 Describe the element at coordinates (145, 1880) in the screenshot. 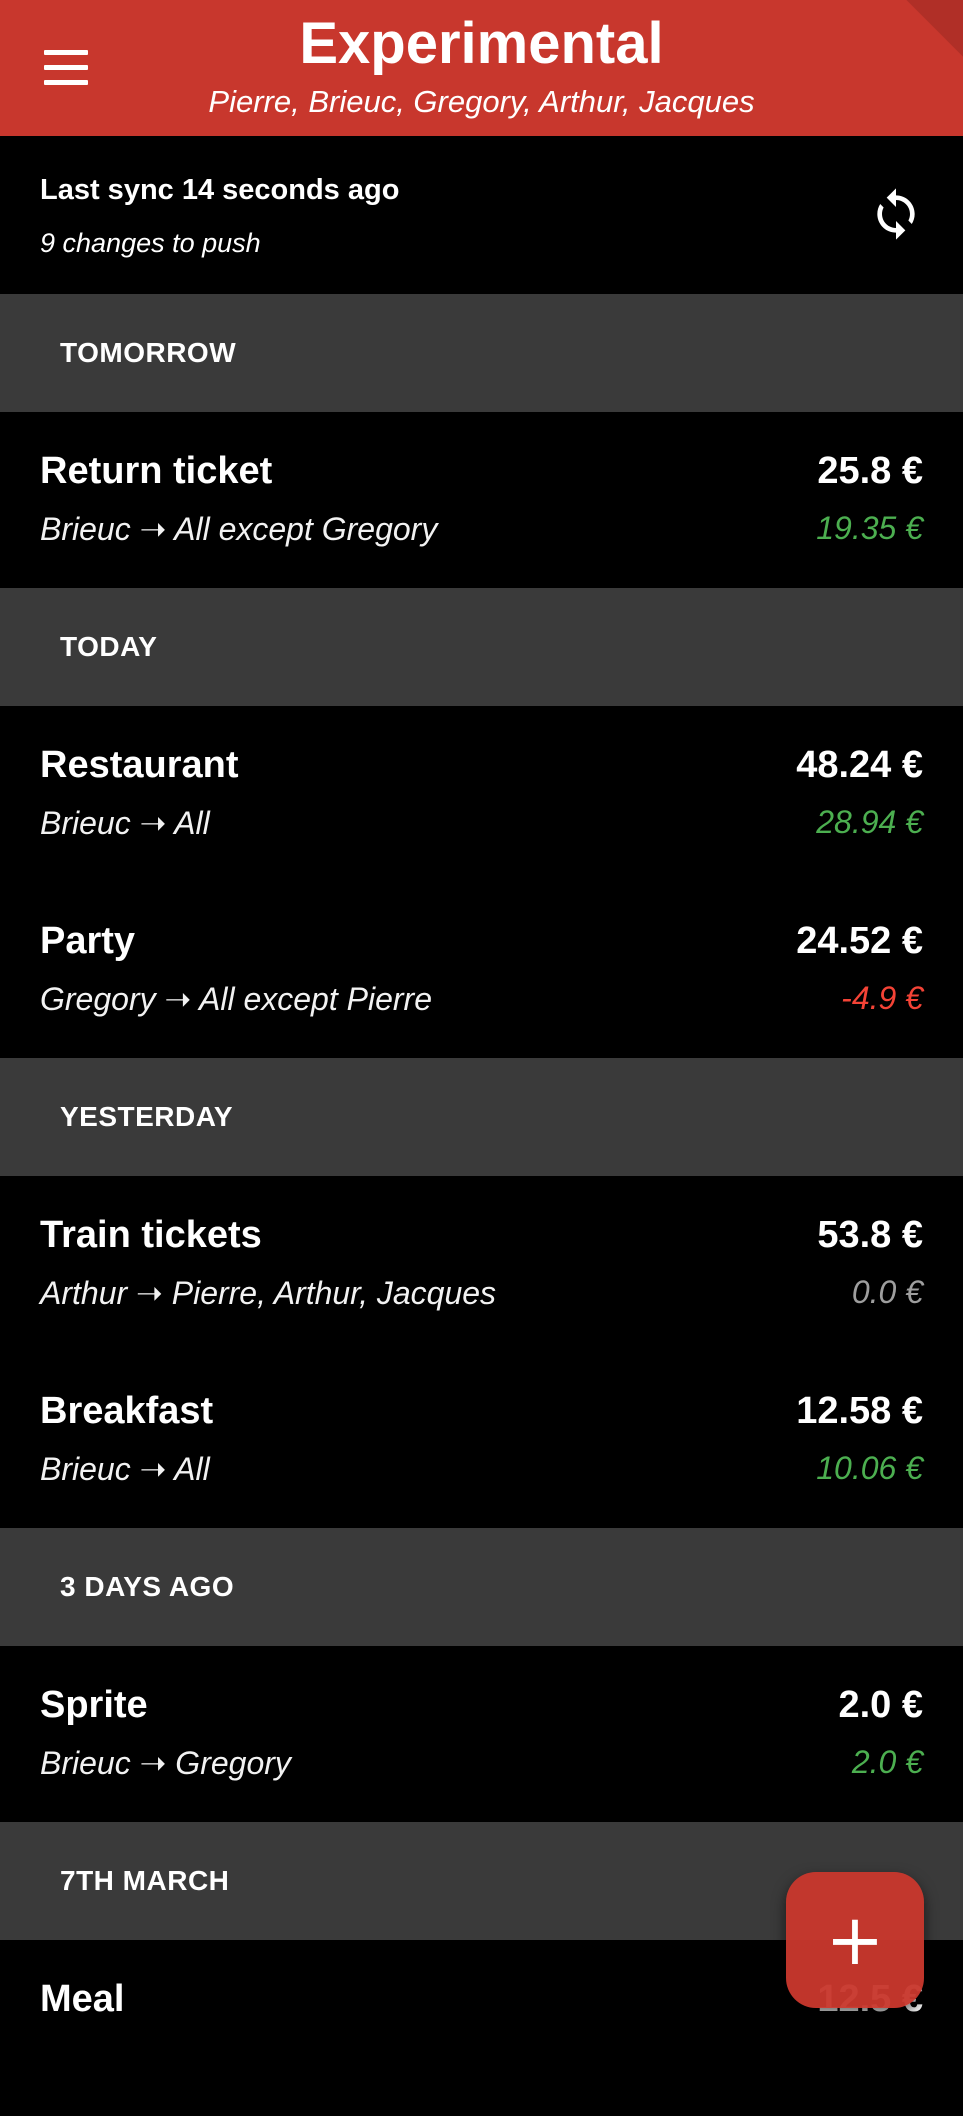

I see `section-header-label: 7TH MARCH` at that location.